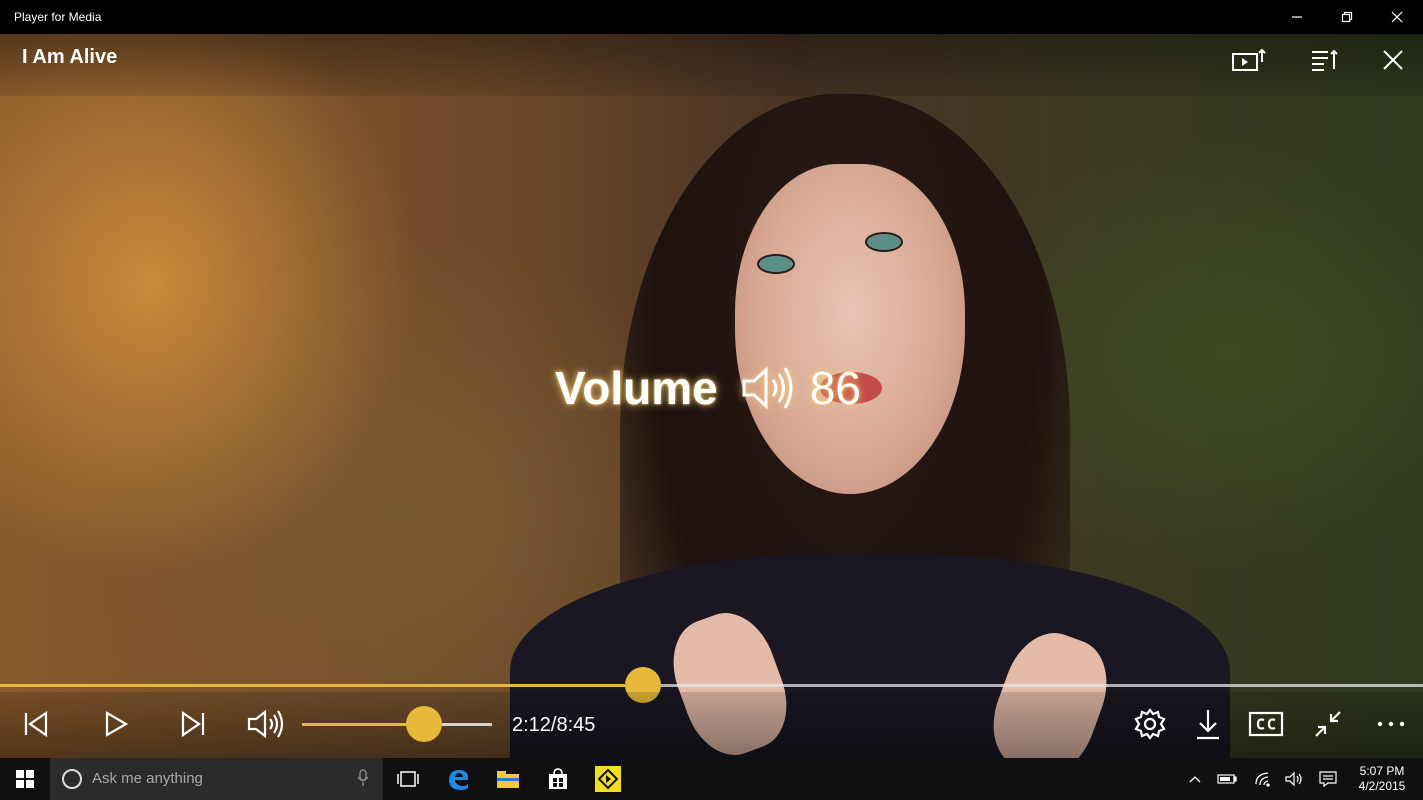  I want to click on cast-screen-icon, so click(1249, 59).